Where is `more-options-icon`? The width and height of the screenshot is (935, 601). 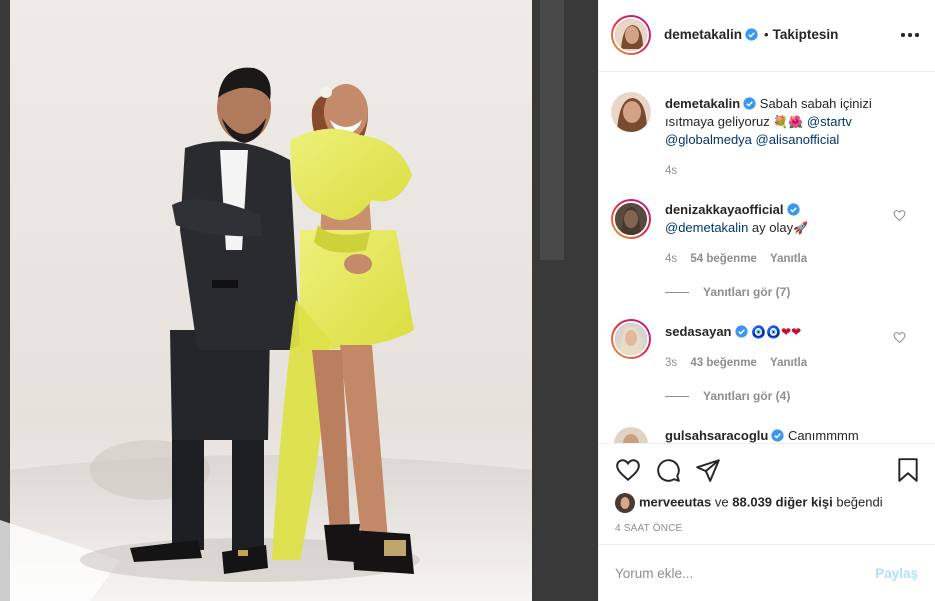 more-options-icon is located at coordinates (910, 35).